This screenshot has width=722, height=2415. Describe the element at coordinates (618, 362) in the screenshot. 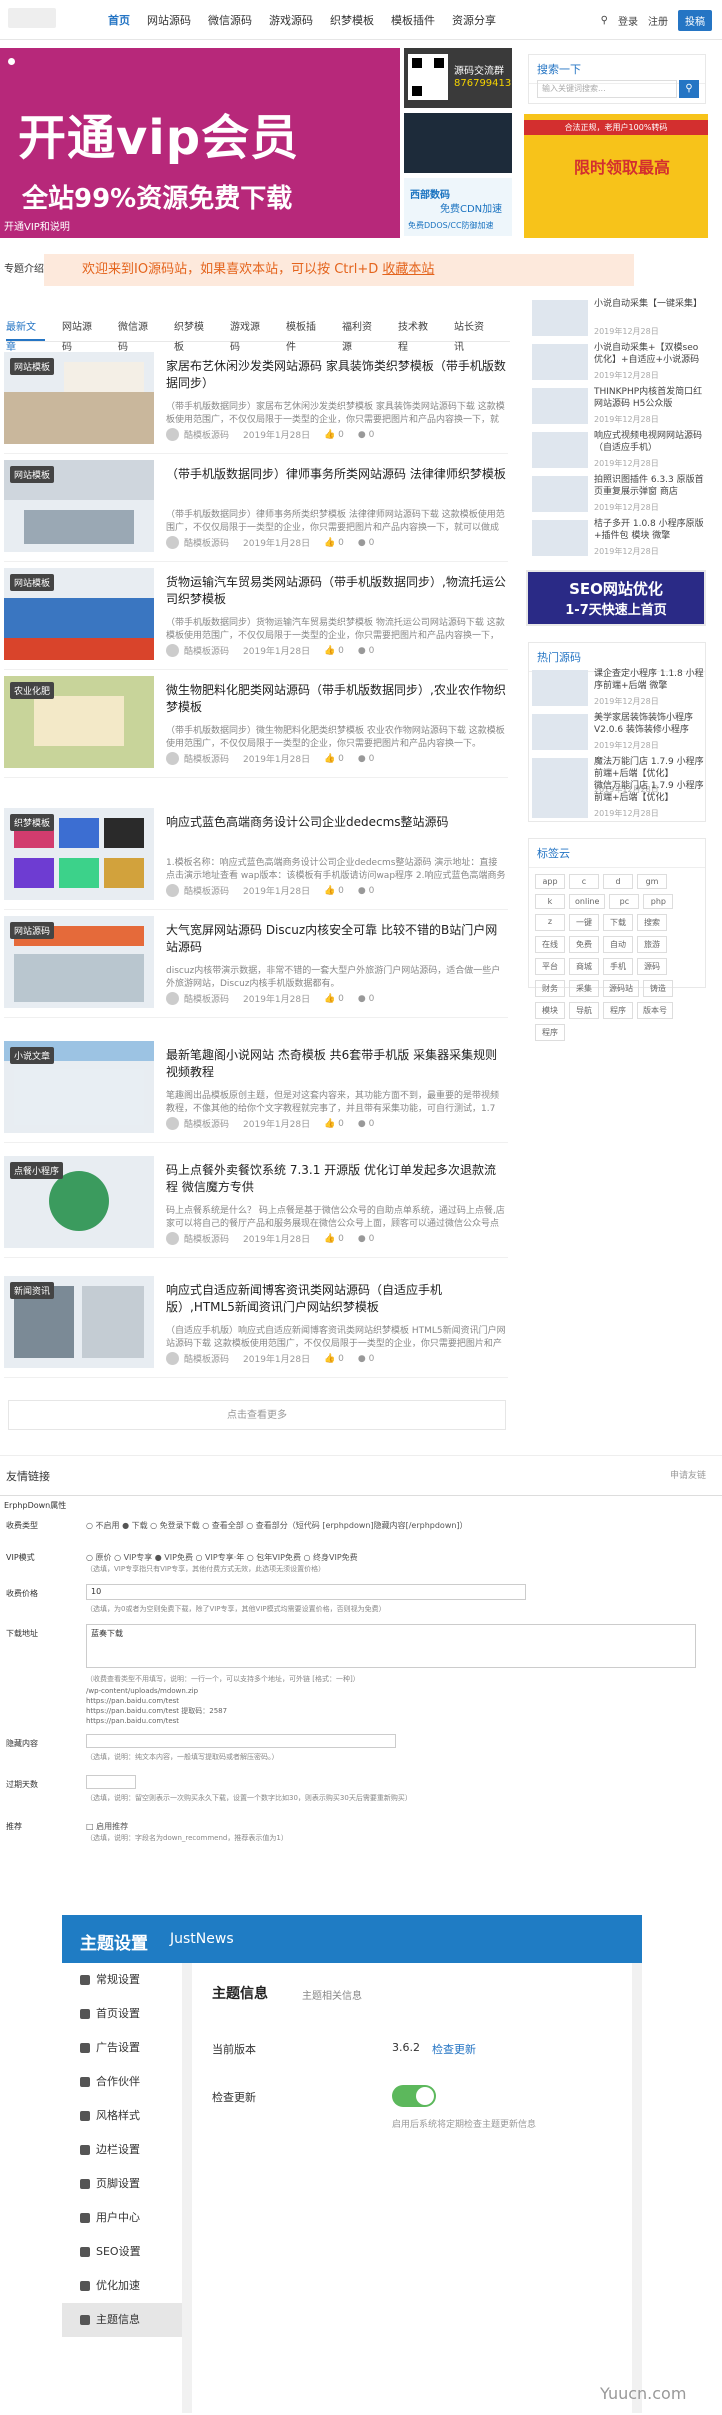

I see `recent-item: 小说自动采集+【双模seo优化】+自适应+小说源码 2019年12月28日` at that location.